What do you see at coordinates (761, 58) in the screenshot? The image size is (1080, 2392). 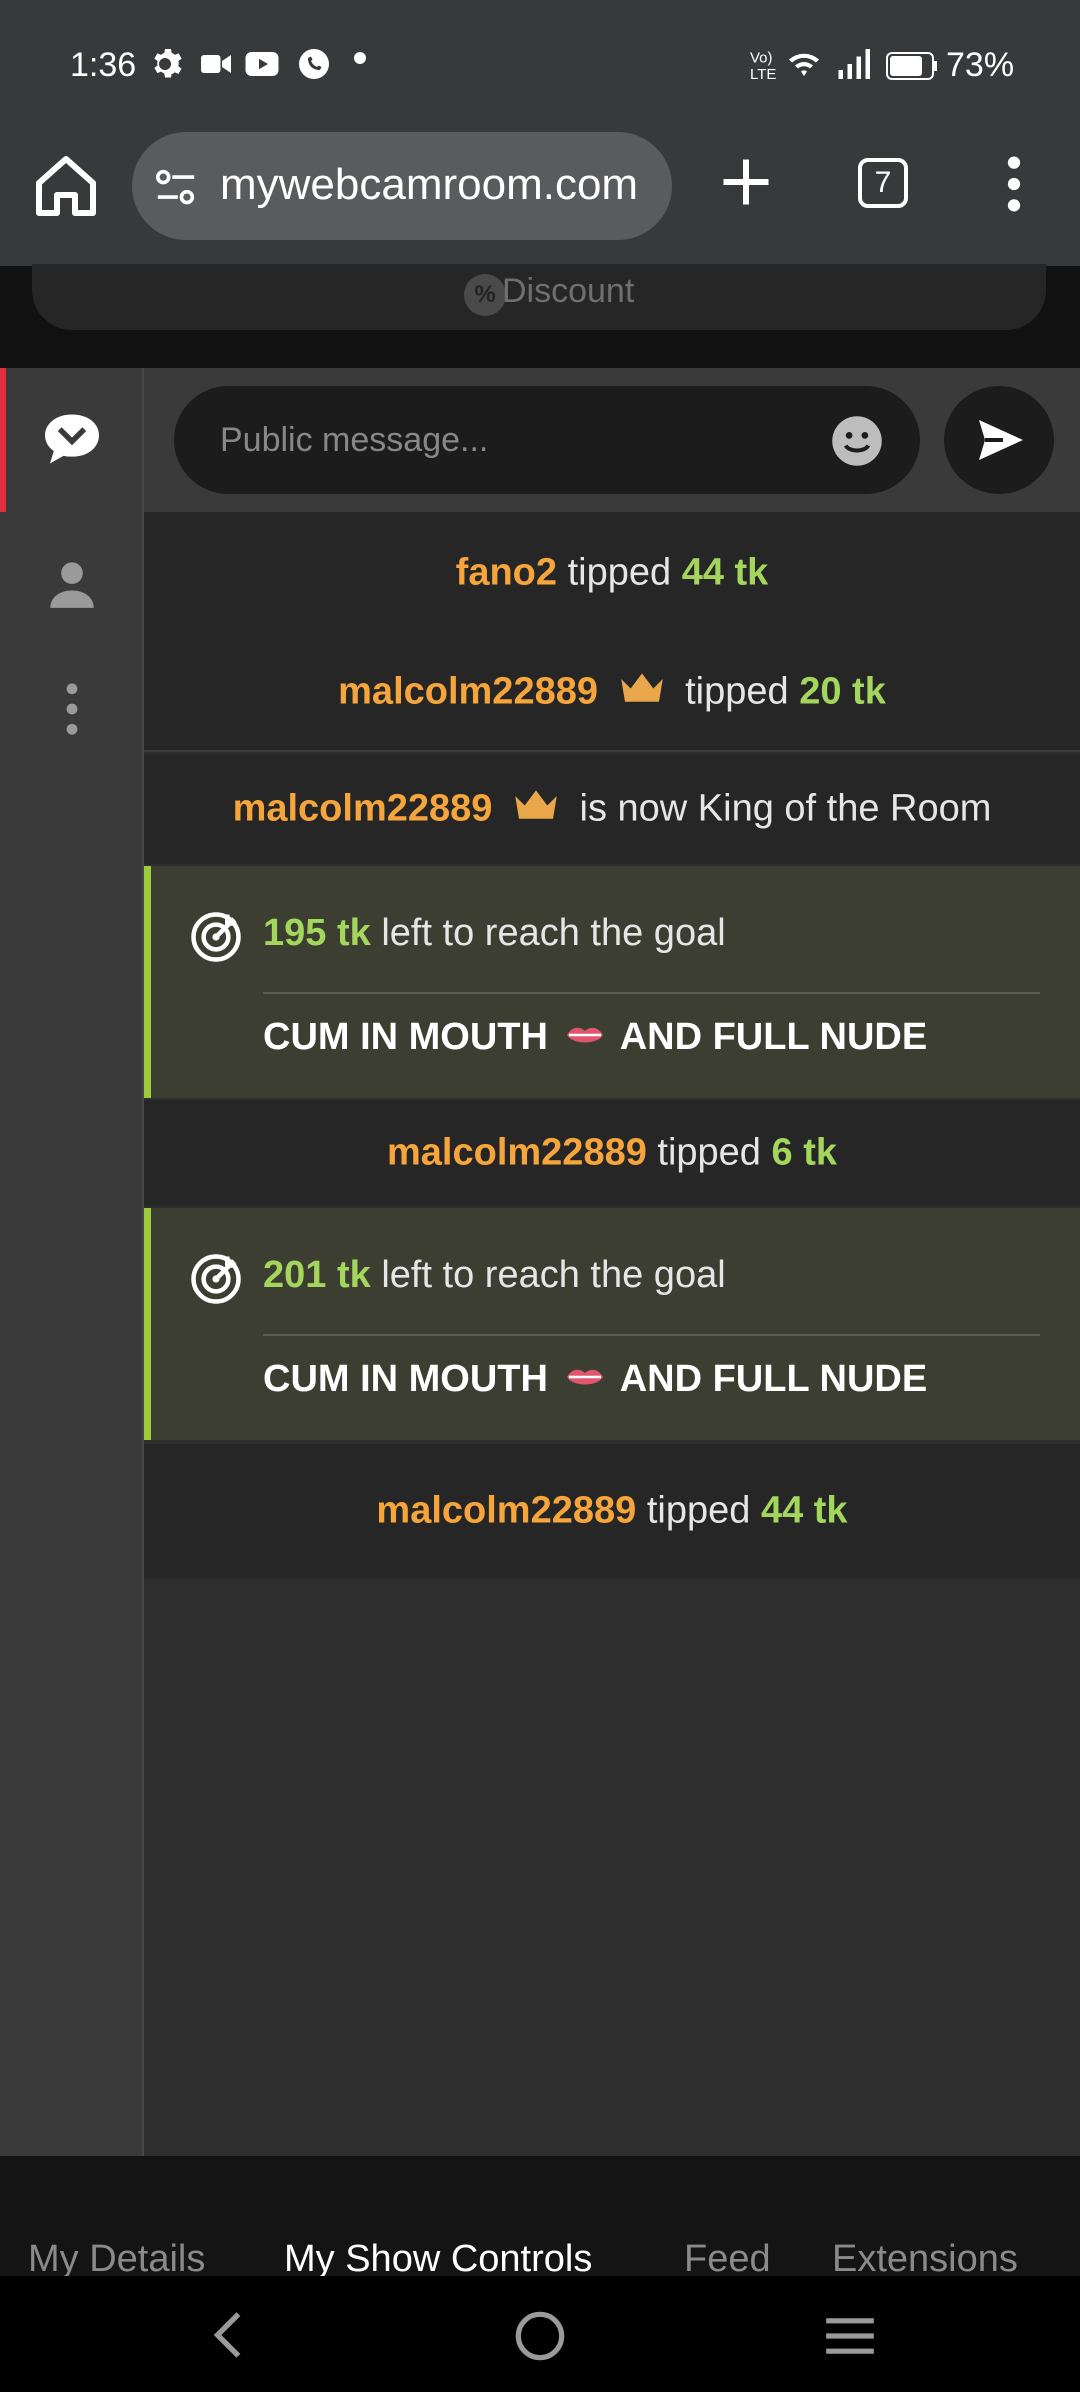 I see `svg-text: Vo)` at bounding box center [761, 58].